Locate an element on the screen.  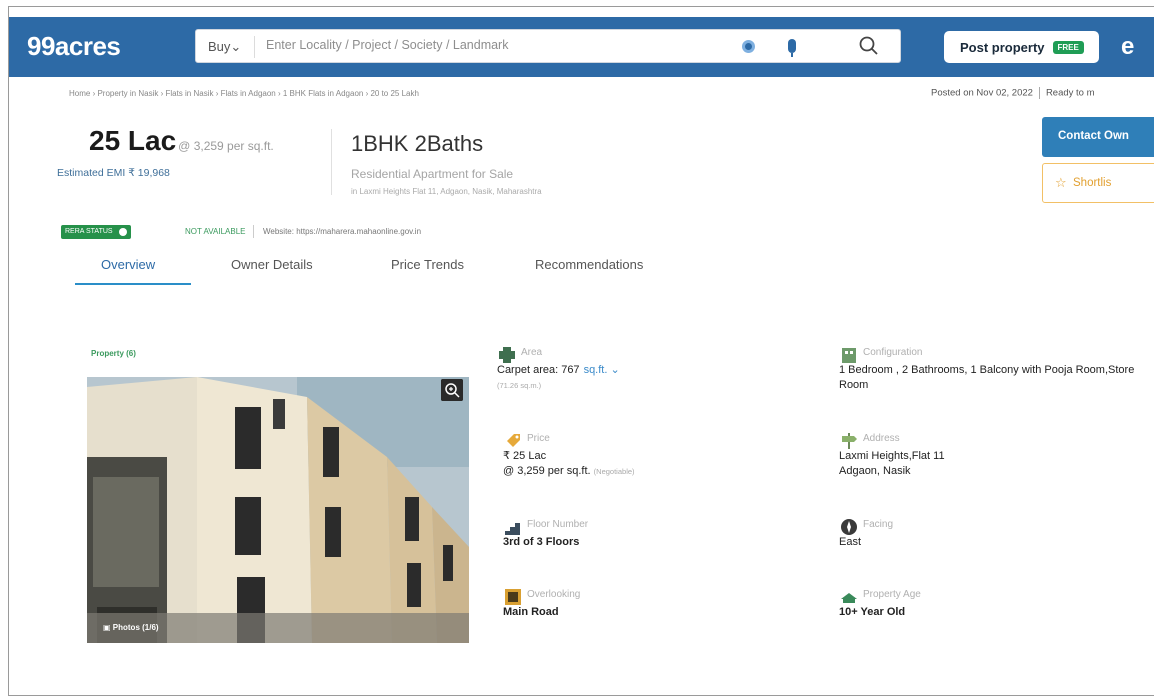
unit-dropdown: sq.ft. ⌄ is located at coordinates (602, 370).